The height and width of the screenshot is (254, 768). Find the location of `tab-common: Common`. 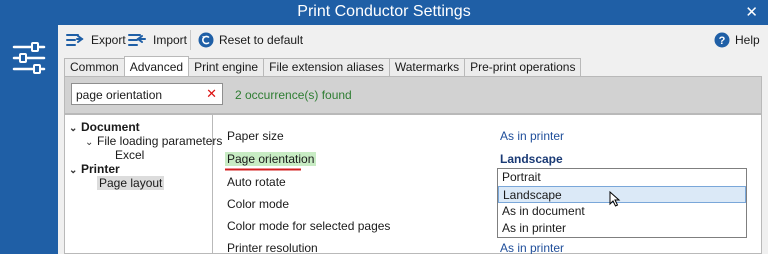

tab-common: Common is located at coordinates (94, 67).